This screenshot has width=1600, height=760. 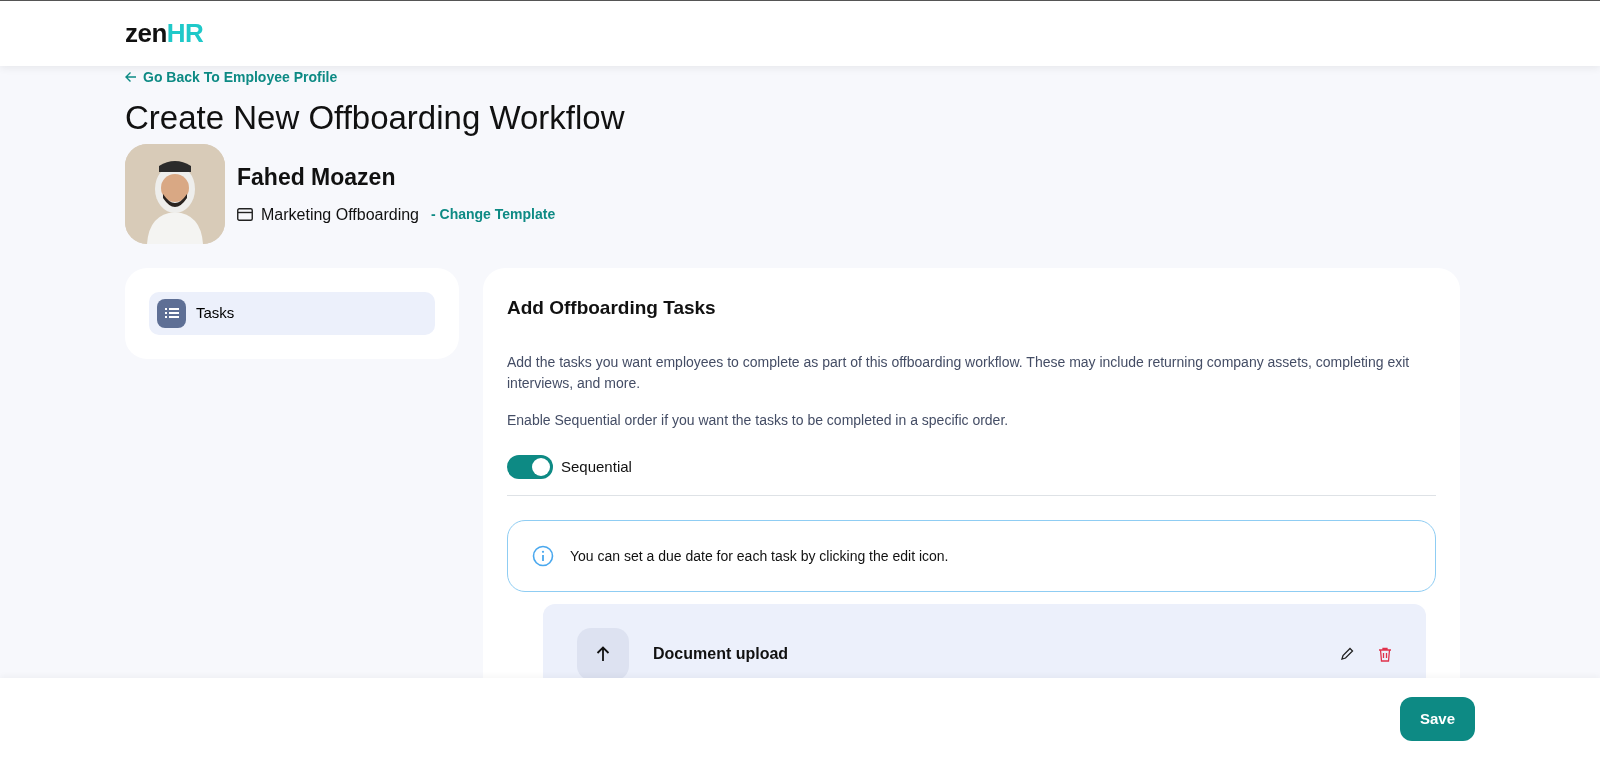 I want to click on task-title: Document upload, so click(x=721, y=654).